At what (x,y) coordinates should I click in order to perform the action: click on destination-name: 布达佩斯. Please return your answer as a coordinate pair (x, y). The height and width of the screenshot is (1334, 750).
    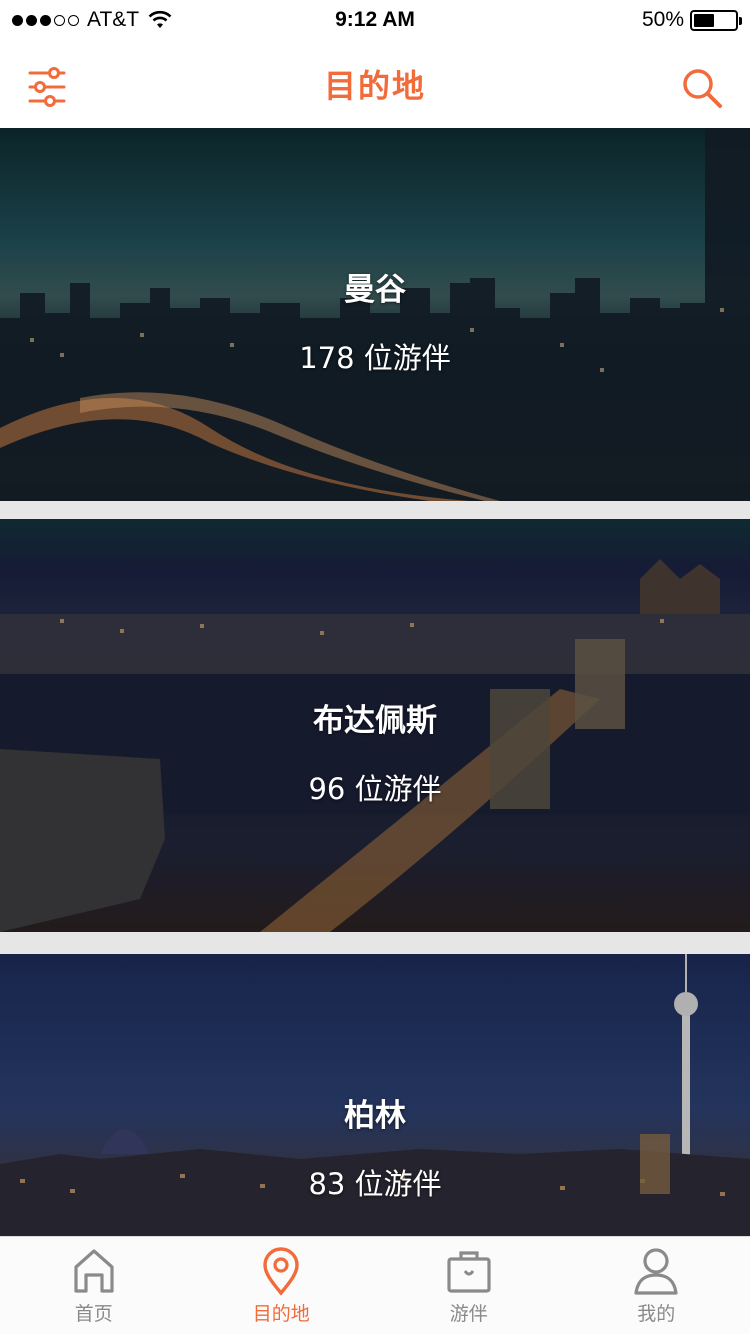
    Looking at the image, I should click on (375, 721).